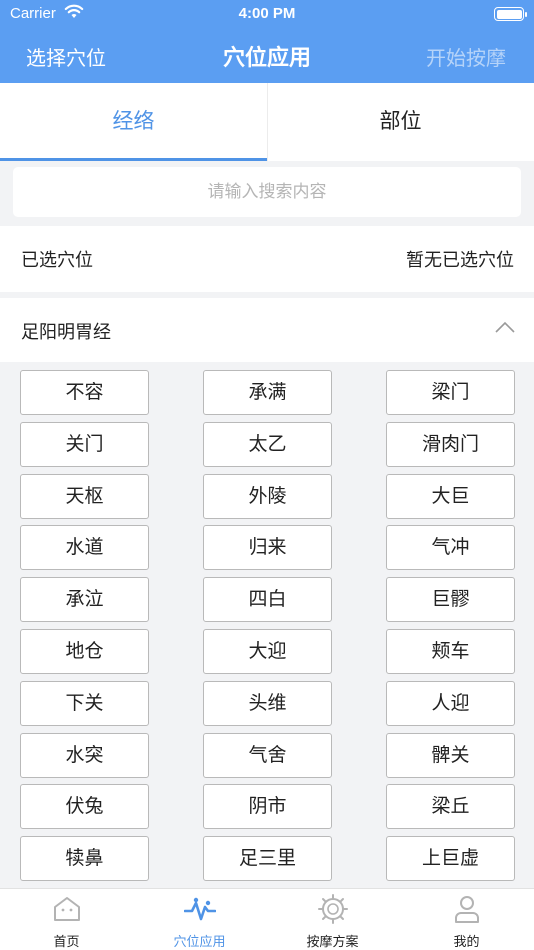 This screenshot has height=950, width=534. What do you see at coordinates (84, 807) in the screenshot?
I see `acupoint-button: 伏兔` at bounding box center [84, 807].